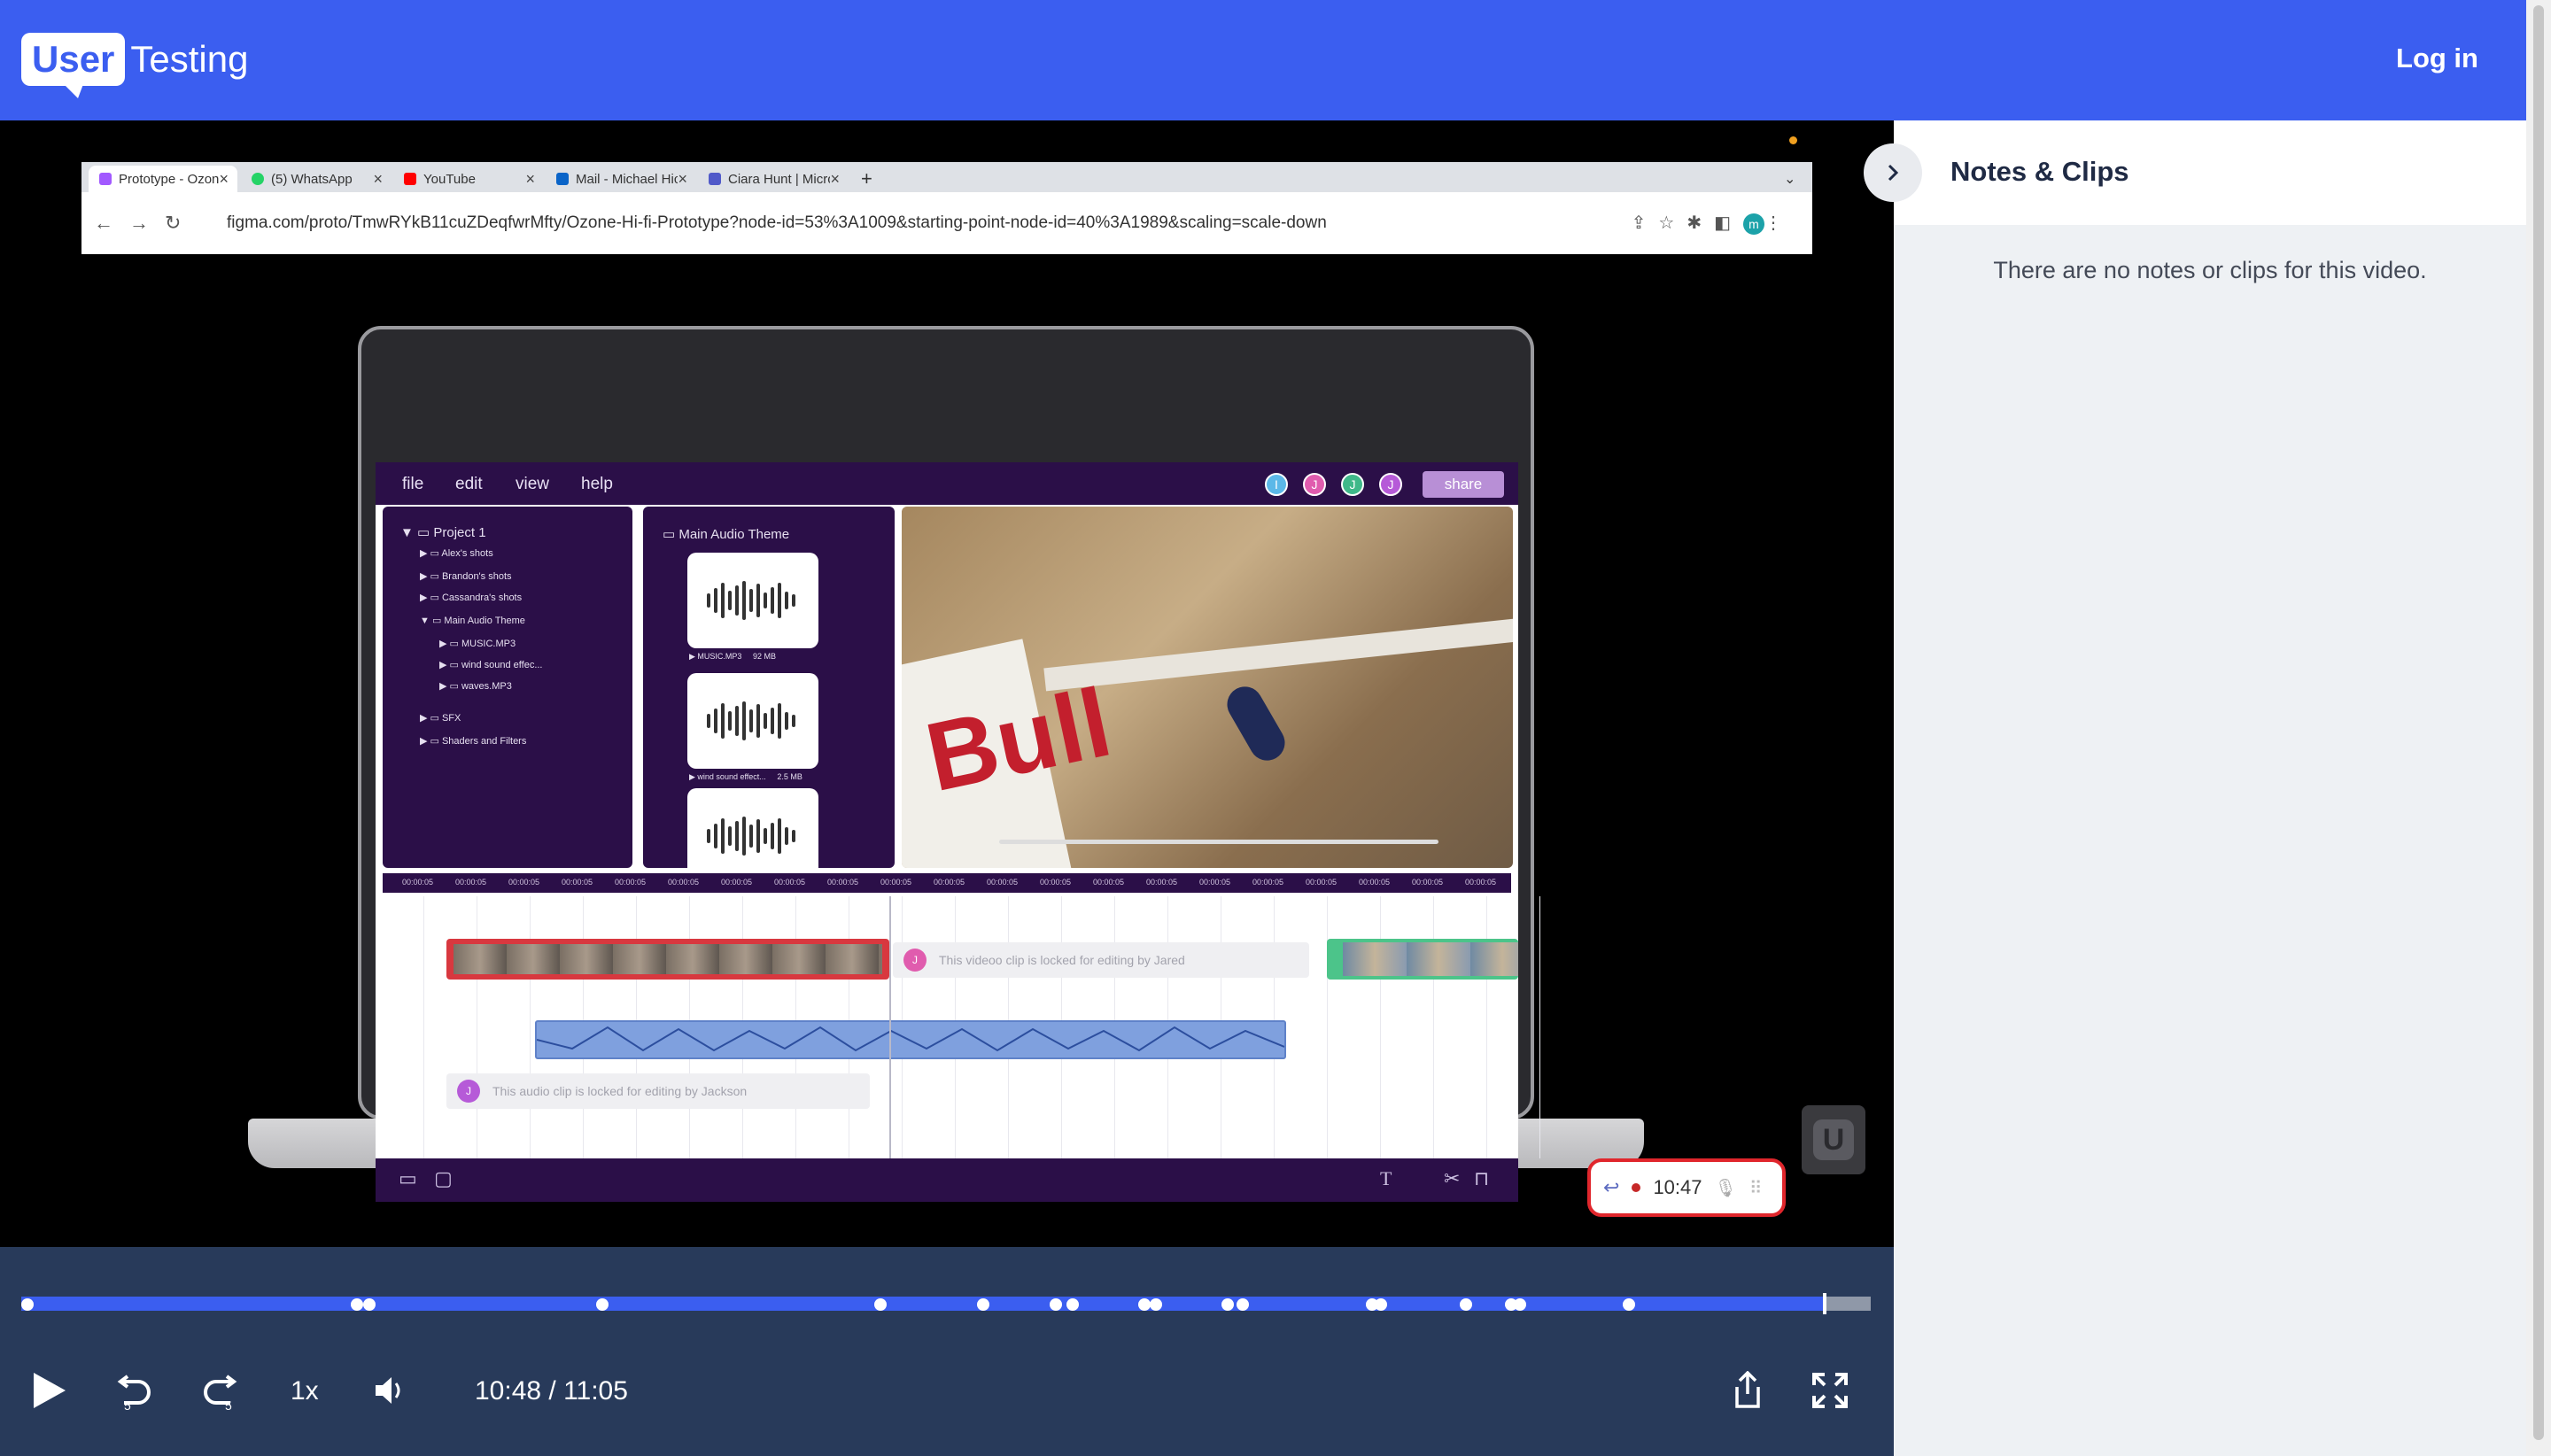 This screenshot has width=2551, height=1456. What do you see at coordinates (1830, 1393) in the screenshot?
I see `fullscreen-button` at bounding box center [1830, 1393].